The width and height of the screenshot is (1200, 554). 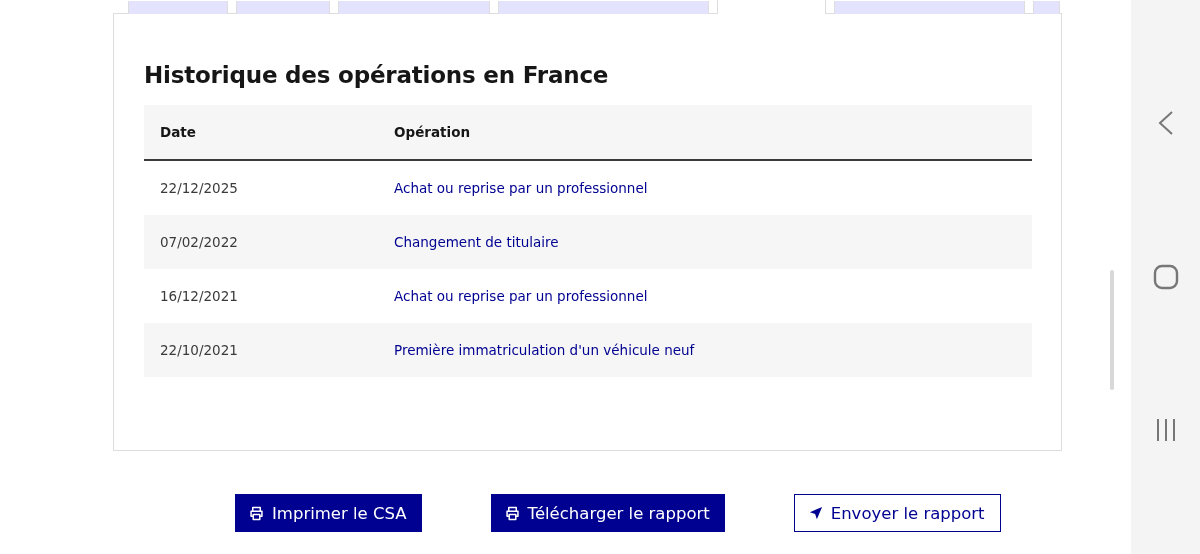 What do you see at coordinates (897, 513) in the screenshot?
I see `send-button: Envoyer le rapport` at bounding box center [897, 513].